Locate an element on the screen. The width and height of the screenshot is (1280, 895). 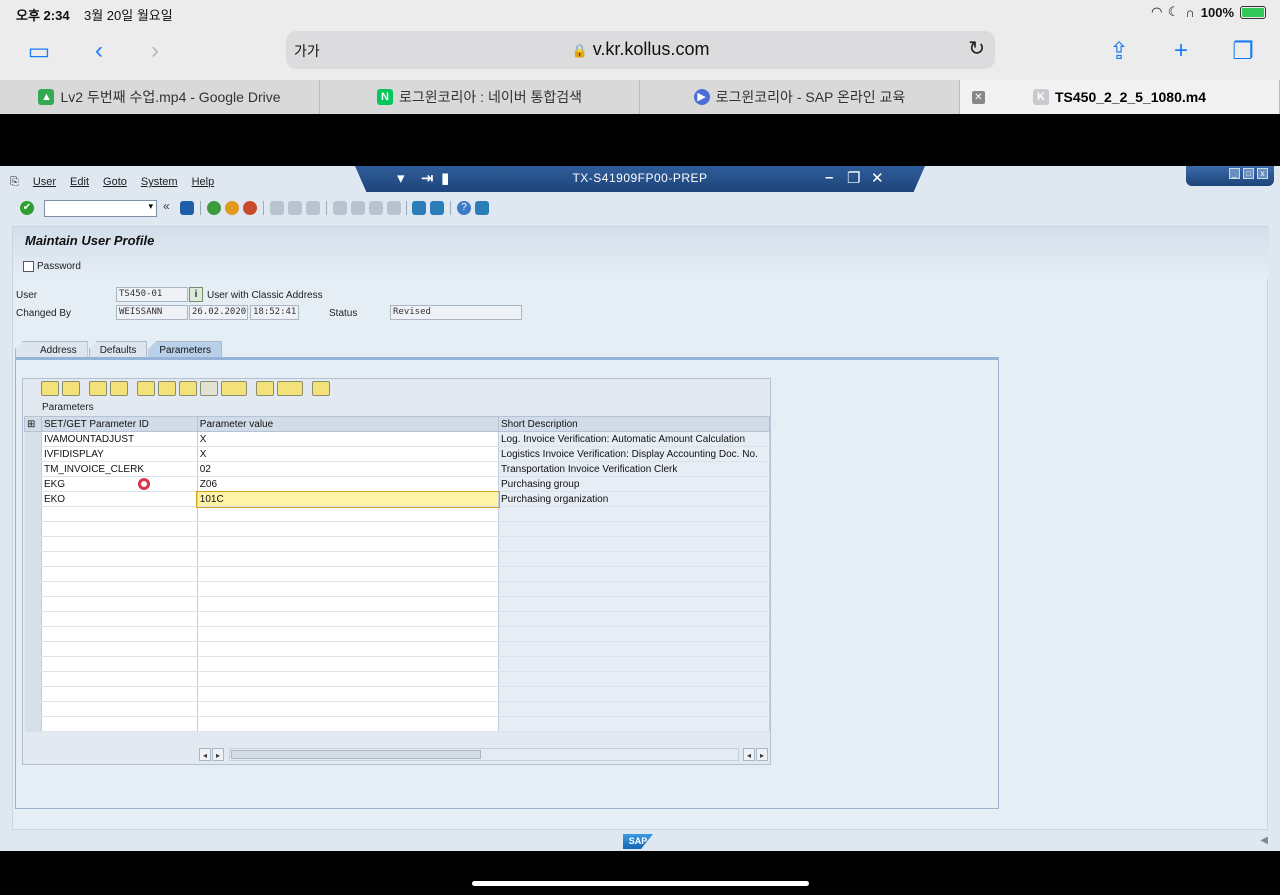
restore-icon: ❐ is located at coordinates (853, 178).